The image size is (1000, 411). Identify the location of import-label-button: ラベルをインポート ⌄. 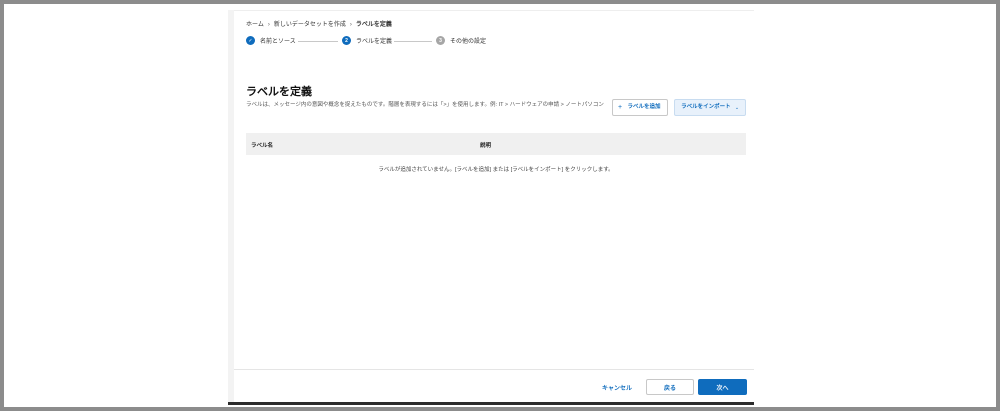
(710, 107).